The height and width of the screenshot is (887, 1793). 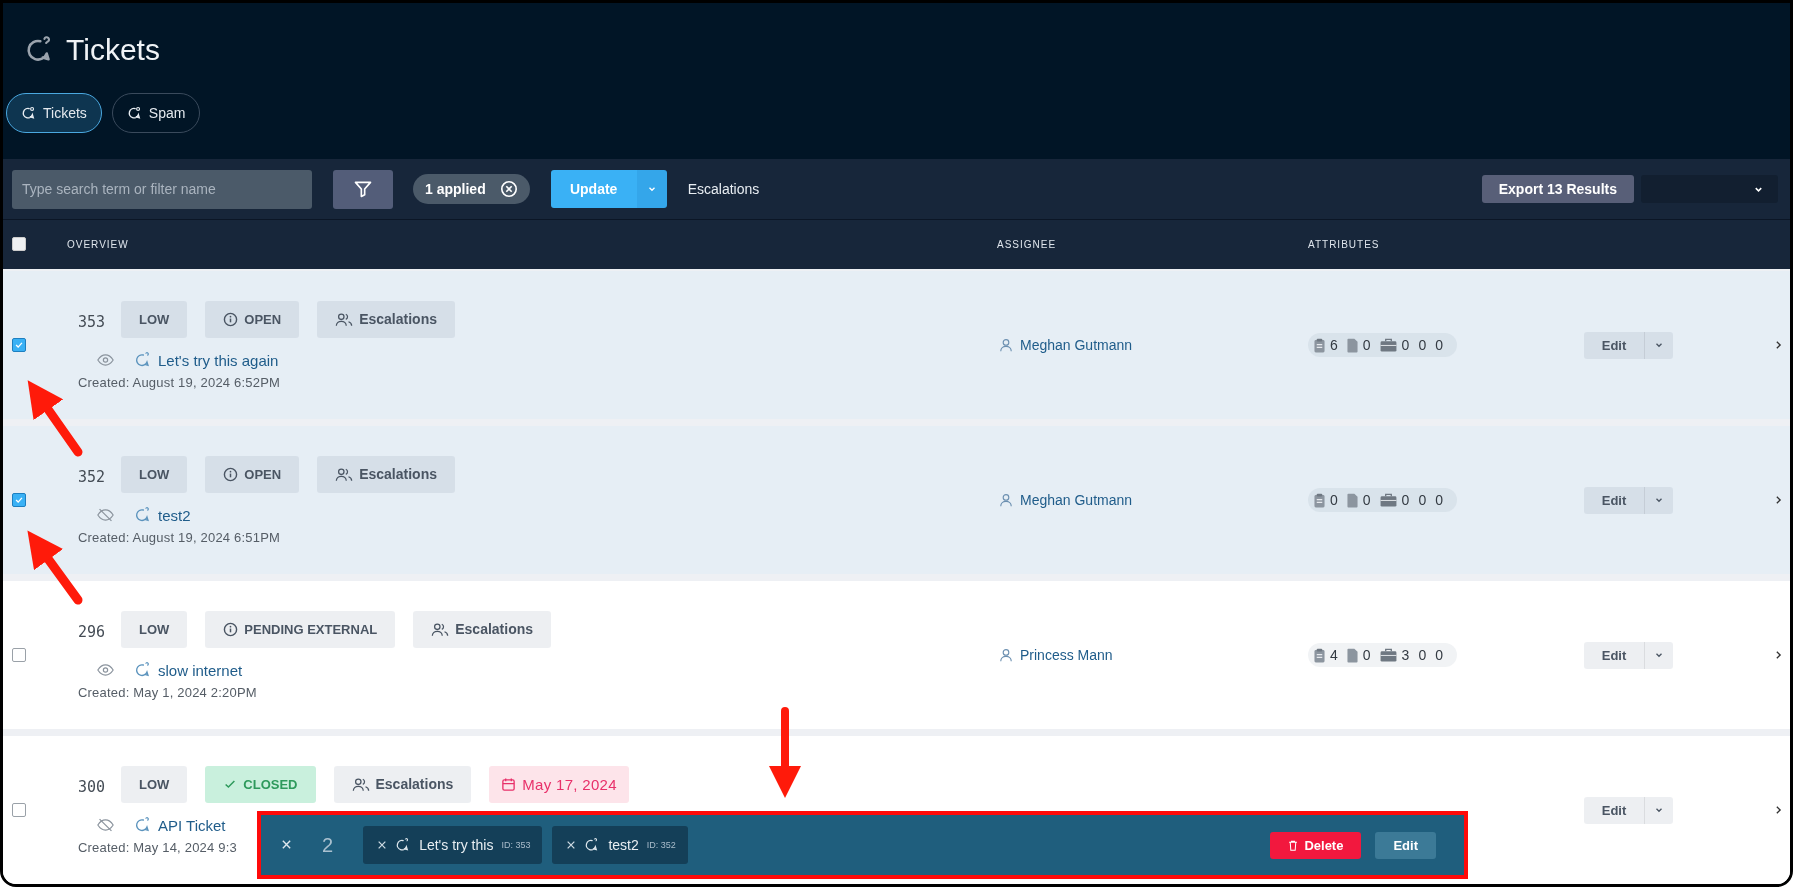 What do you see at coordinates (19, 244) in the screenshot?
I see `select-all-checkbox` at bounding box center [19, 244].